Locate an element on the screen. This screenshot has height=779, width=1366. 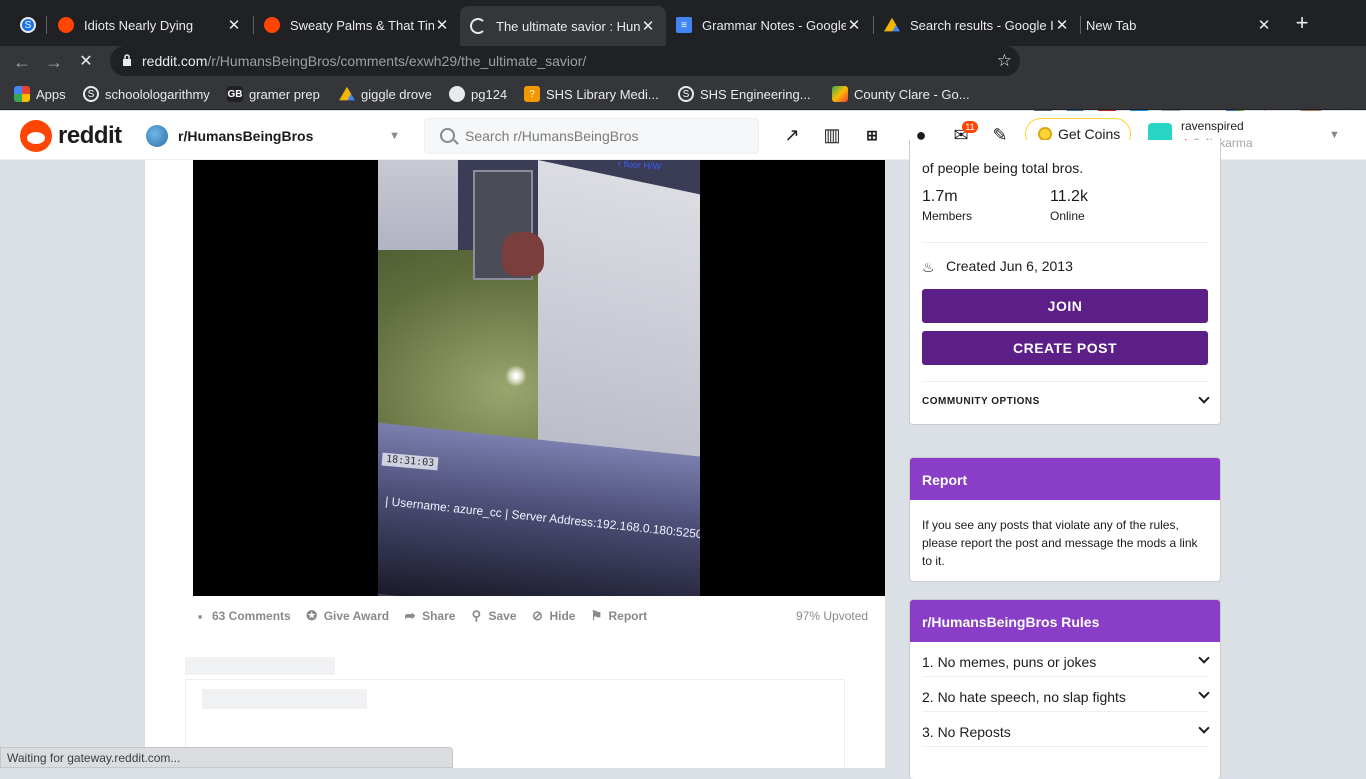
subreddit-dropdown: r/HumansBeingBros ▼ is located at coordinates (273, 136).